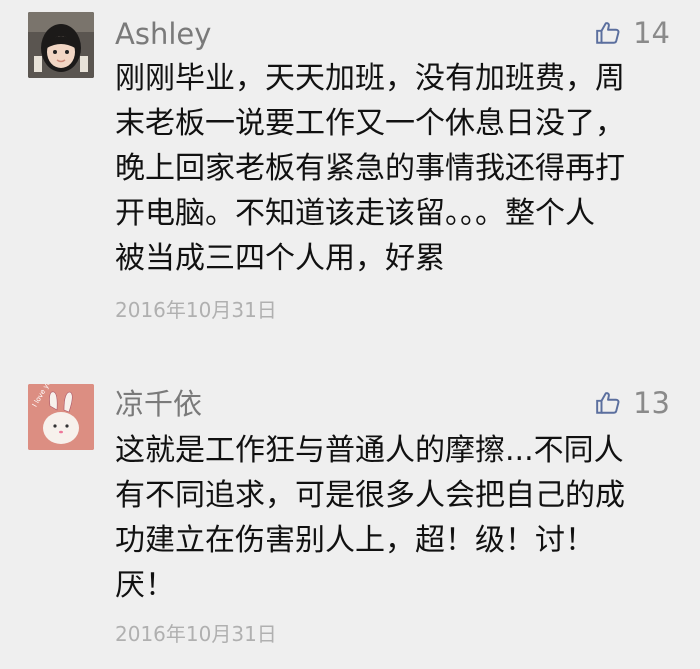 This screenshot has height=669, width=700. I want to click on avatar, so click(61, 45).